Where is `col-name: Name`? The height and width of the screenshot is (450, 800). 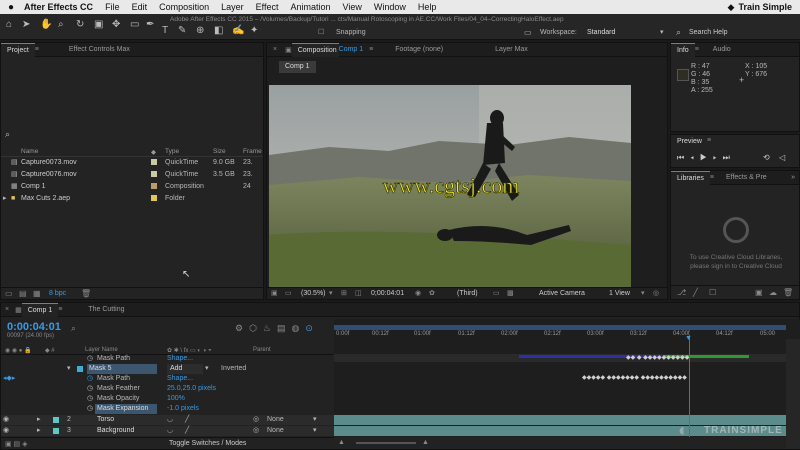
col-name: Name is located at coordinates (29, 151).